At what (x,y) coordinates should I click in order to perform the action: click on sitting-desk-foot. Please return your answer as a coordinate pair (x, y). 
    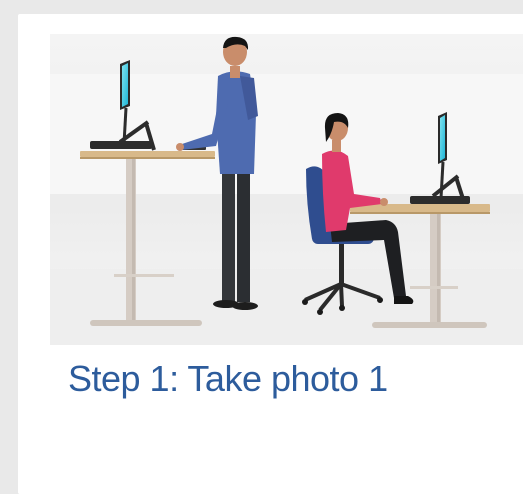
    Looking at the image, I should click on (429, 325).